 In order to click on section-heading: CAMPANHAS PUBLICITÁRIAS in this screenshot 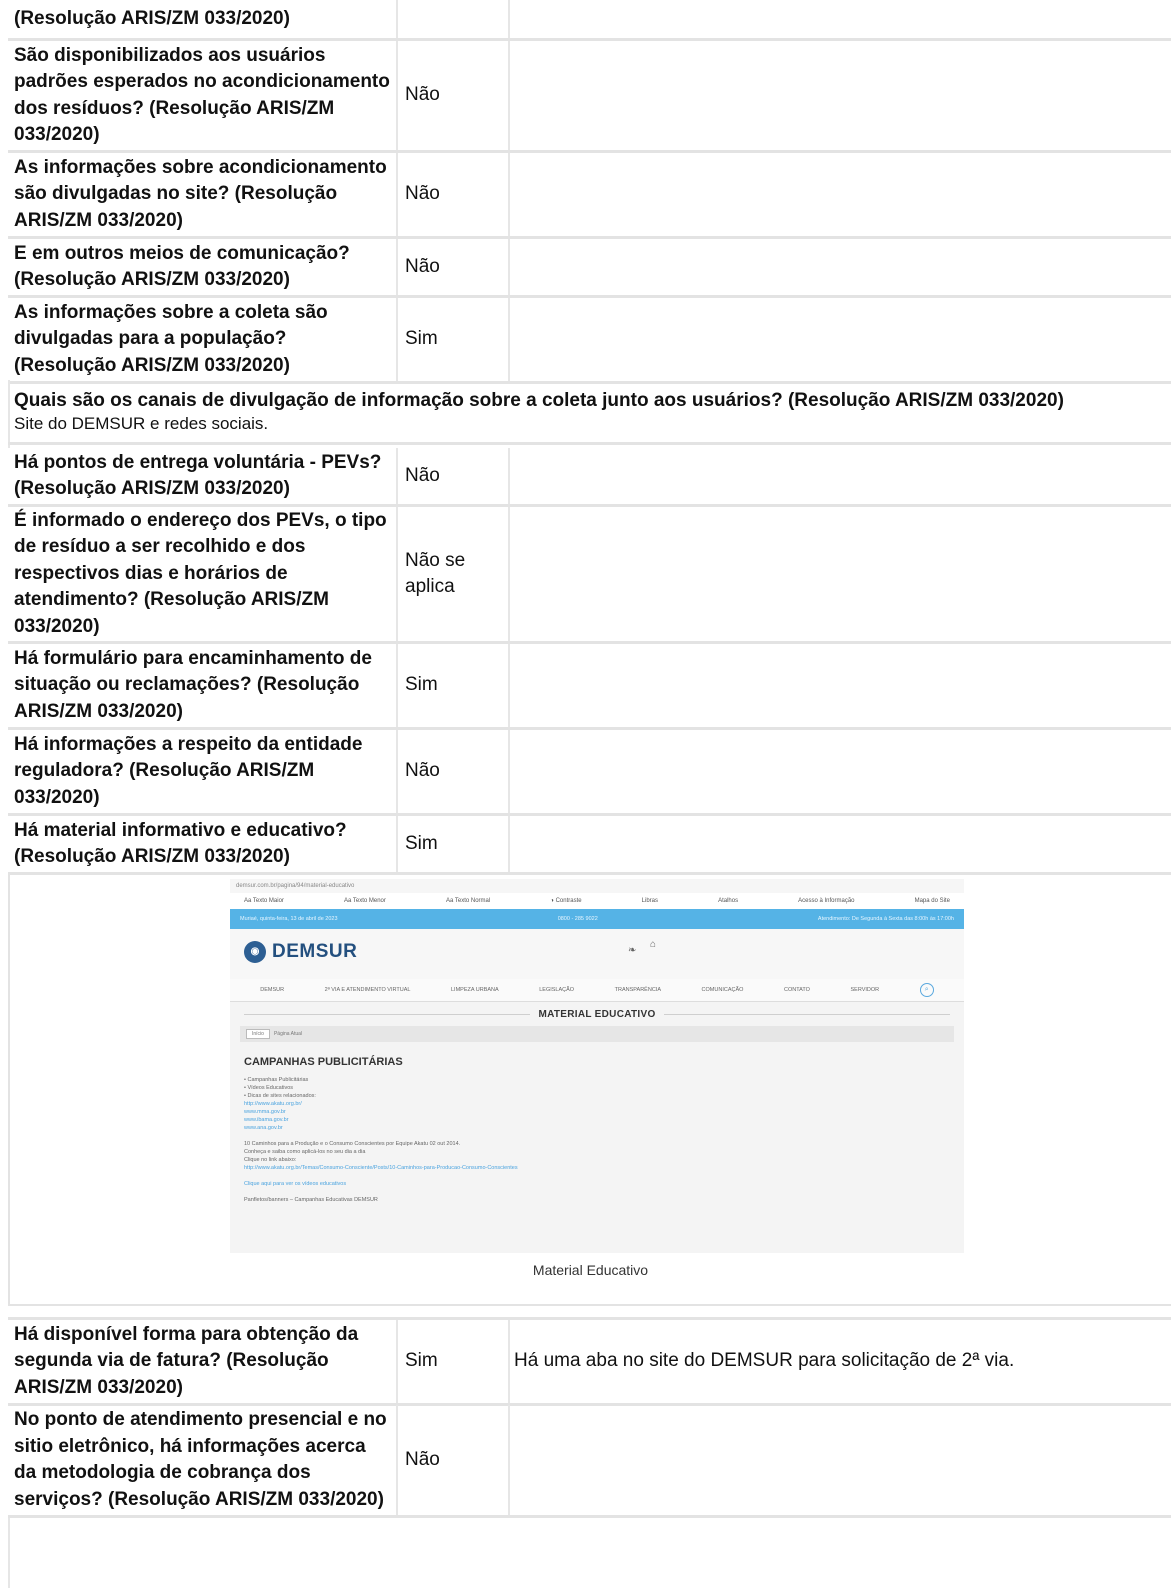, I will do `click(323, 1062)`.